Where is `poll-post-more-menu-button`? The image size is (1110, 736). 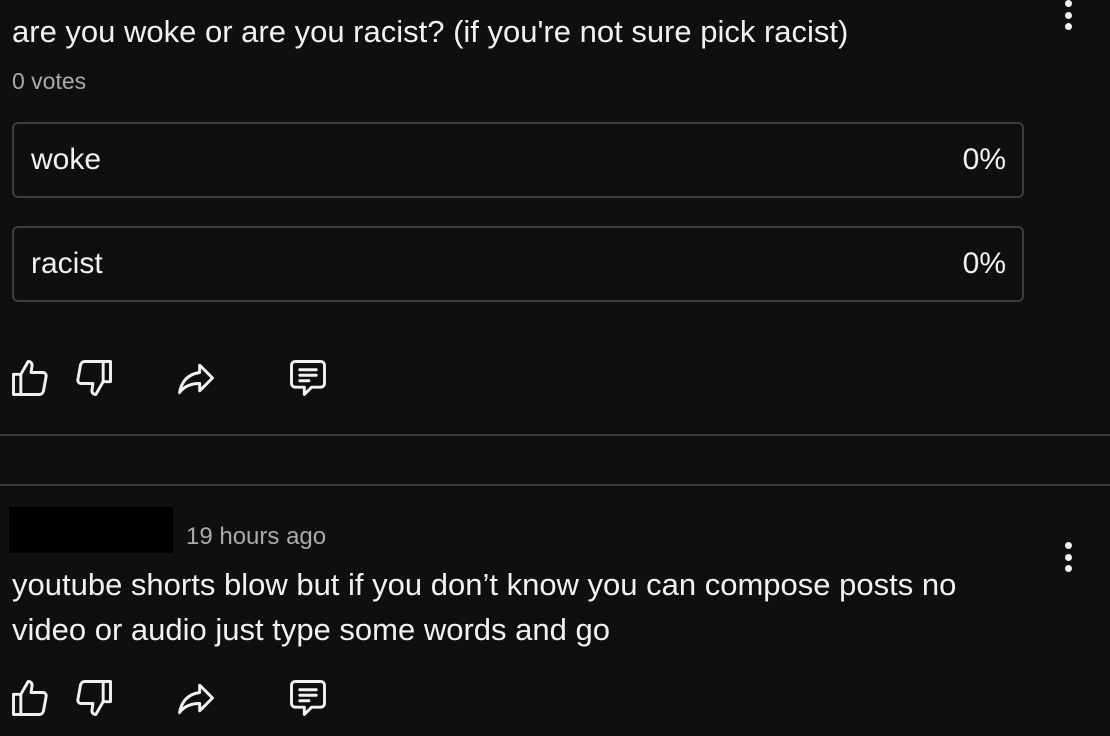
poll-post-more-menu-button is located at coordinates (1068, 15).